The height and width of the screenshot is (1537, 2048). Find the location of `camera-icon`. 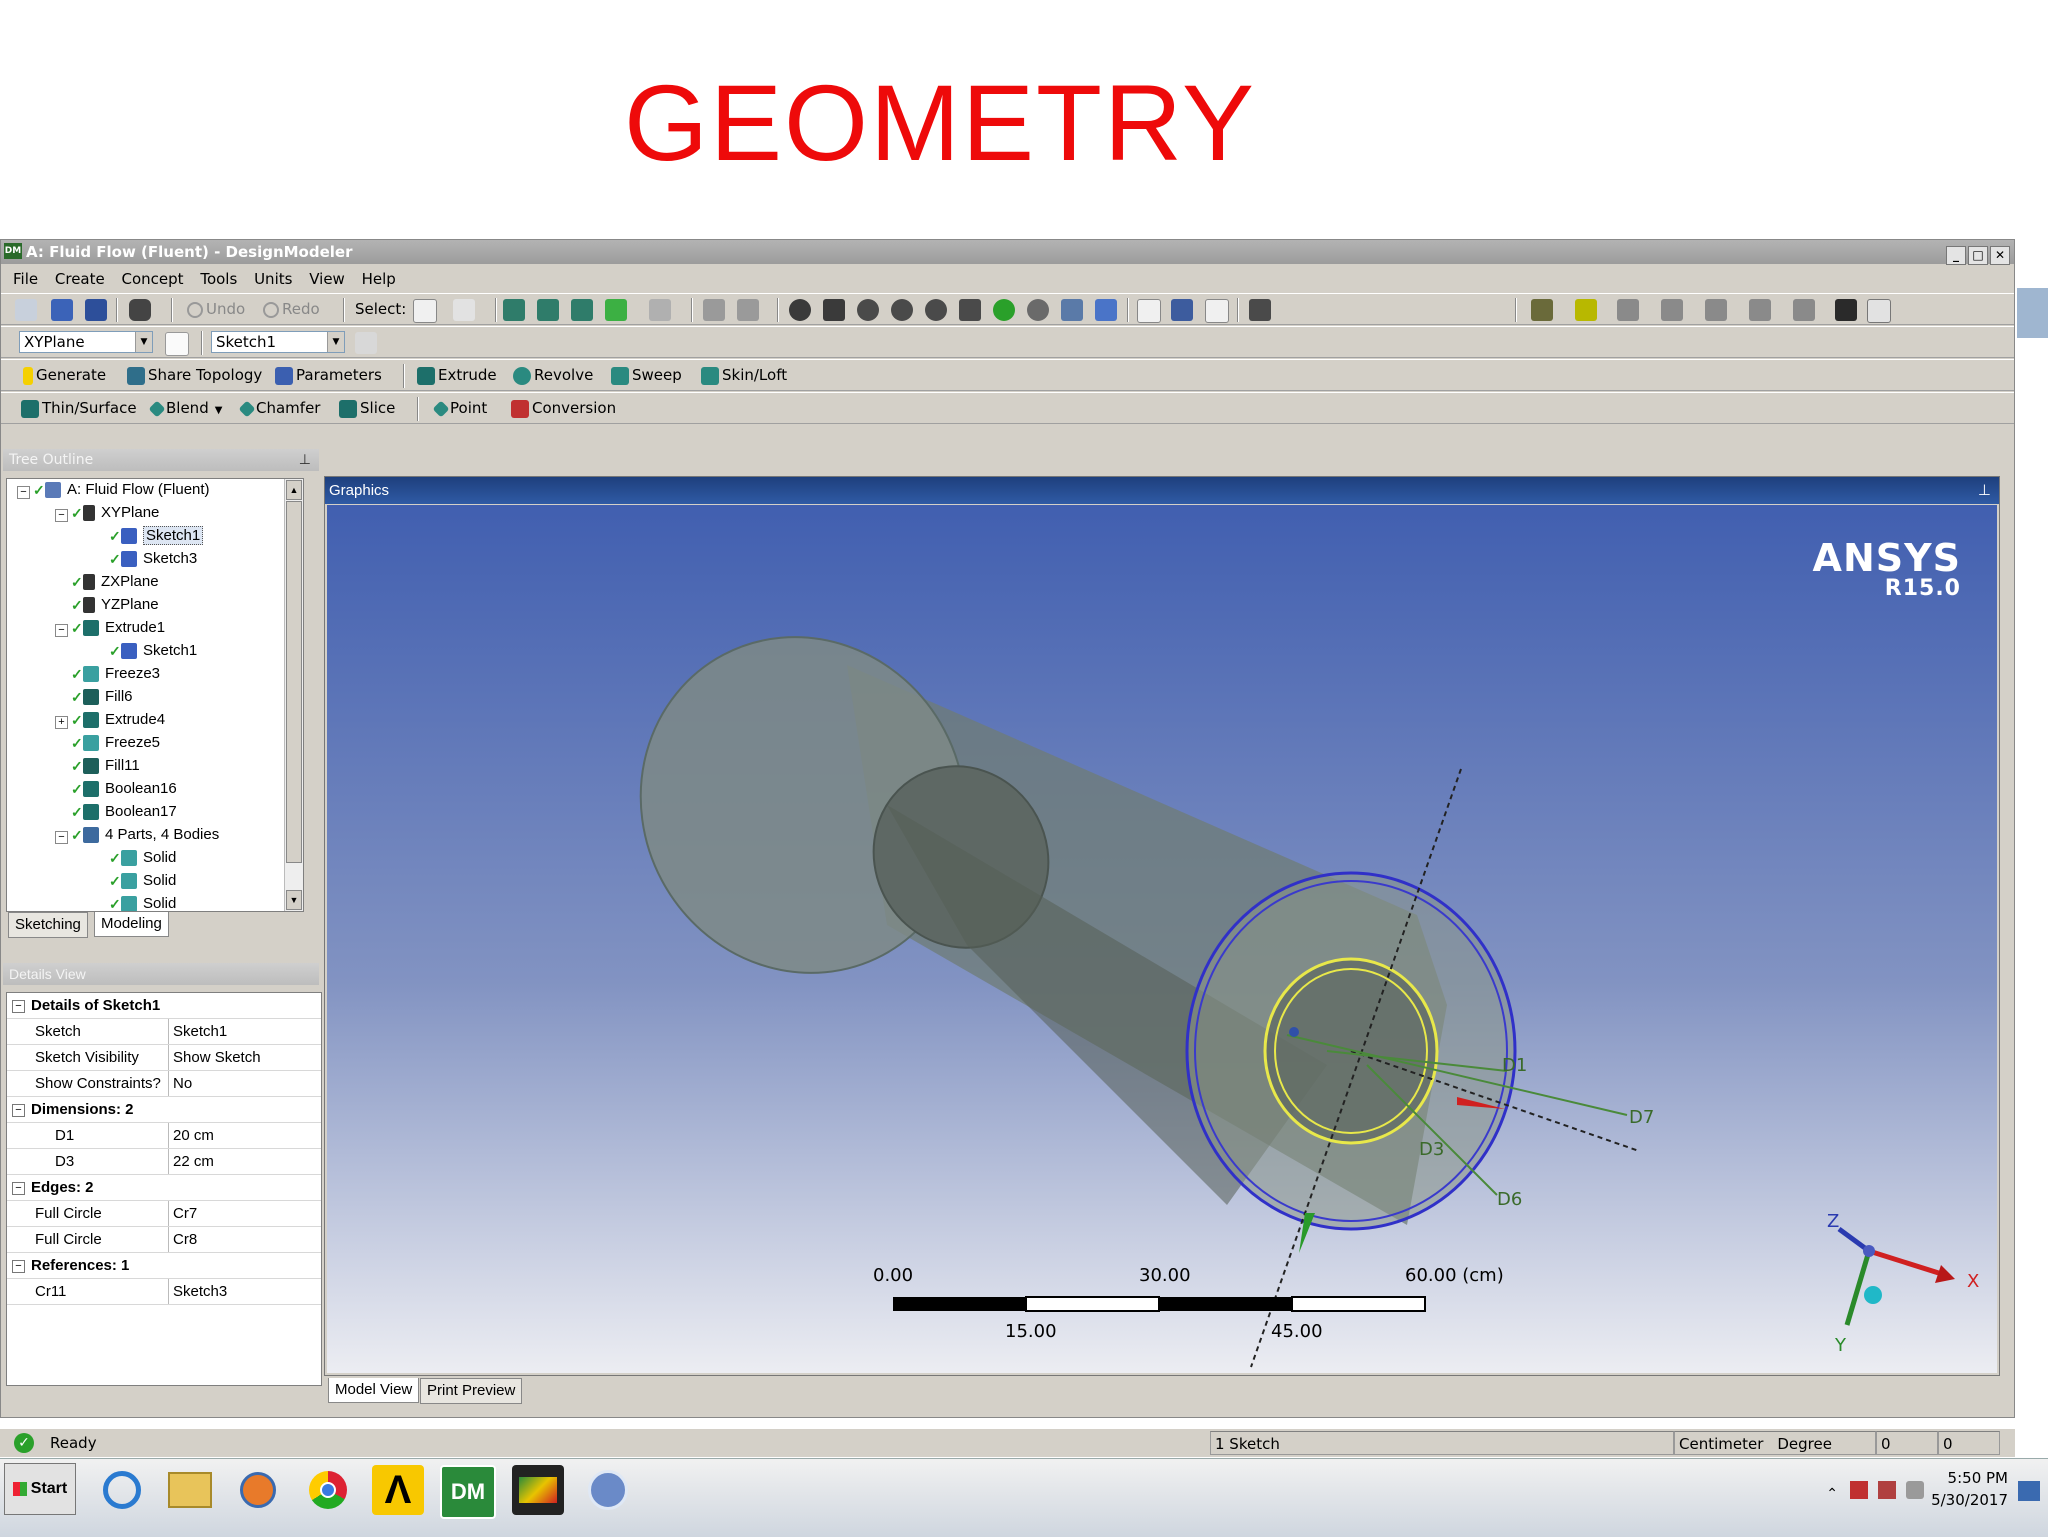

camera-icon is located at coordinates (140, 310).